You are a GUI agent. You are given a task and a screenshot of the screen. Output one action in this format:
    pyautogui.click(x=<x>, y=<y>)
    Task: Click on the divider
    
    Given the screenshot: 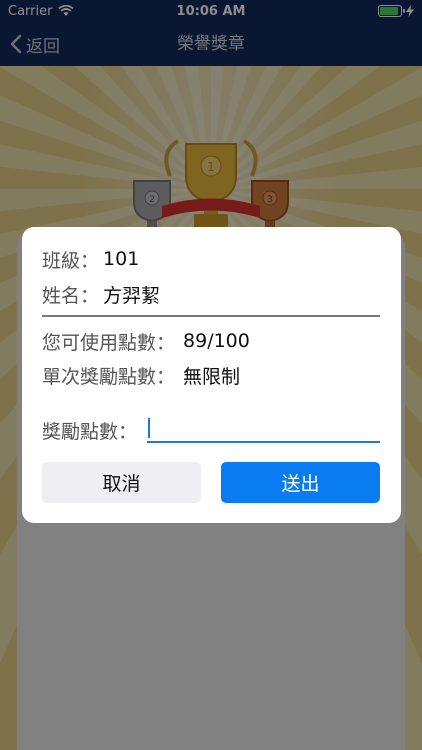 What is the action you would take?
    pyautogui.click(x=211, y=316)
    